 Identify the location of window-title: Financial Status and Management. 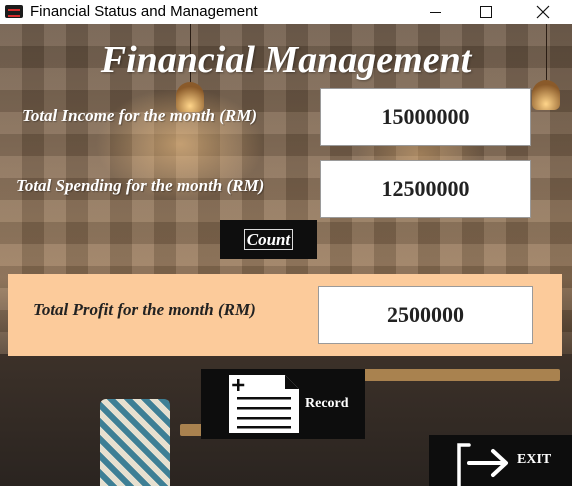
(144, 11).